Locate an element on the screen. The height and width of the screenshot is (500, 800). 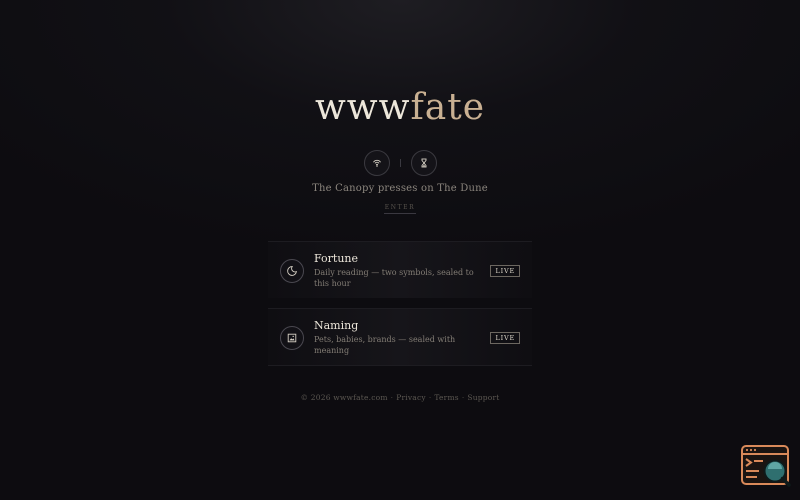
card-title: Fortune is located at coordinates (336, 258).